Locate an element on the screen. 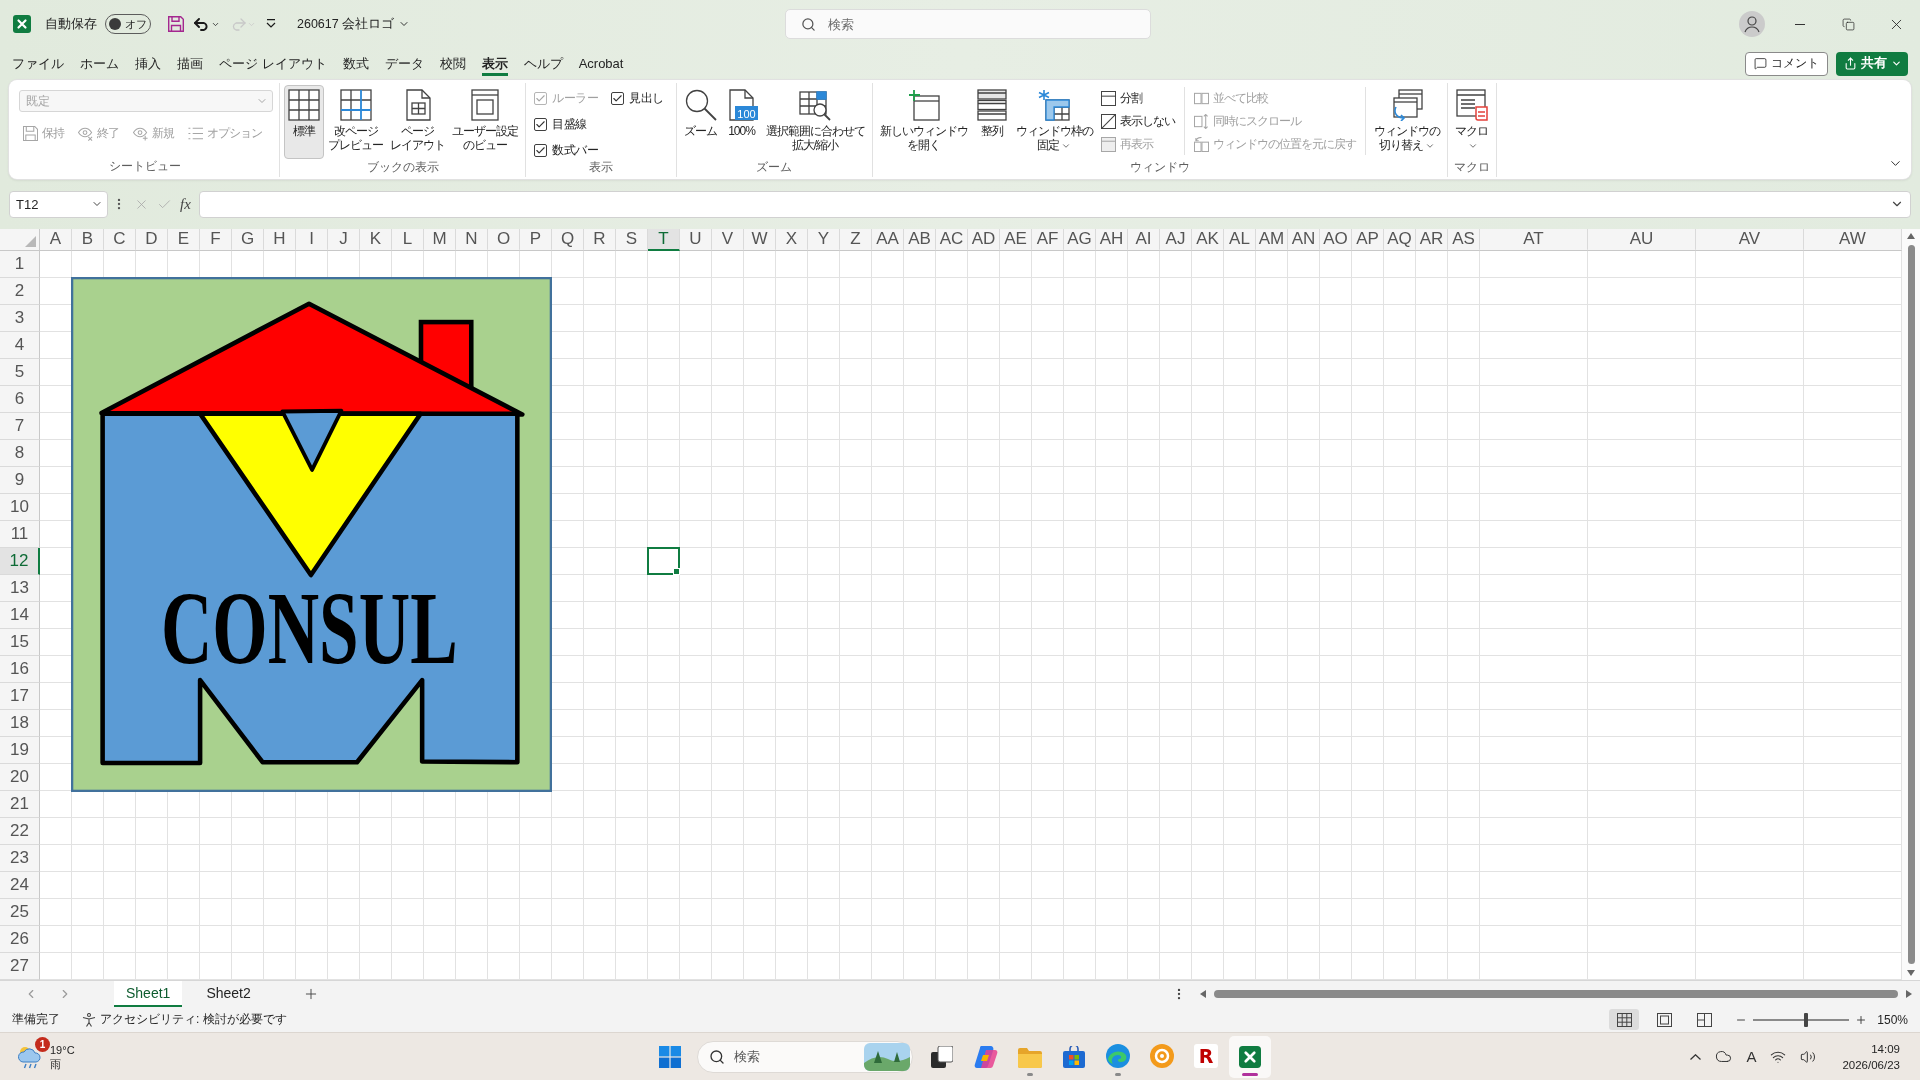 Image resolution: width=1920 pixels, height=1080 pixels. column-header: AI is located at coordinates (1144, 240).